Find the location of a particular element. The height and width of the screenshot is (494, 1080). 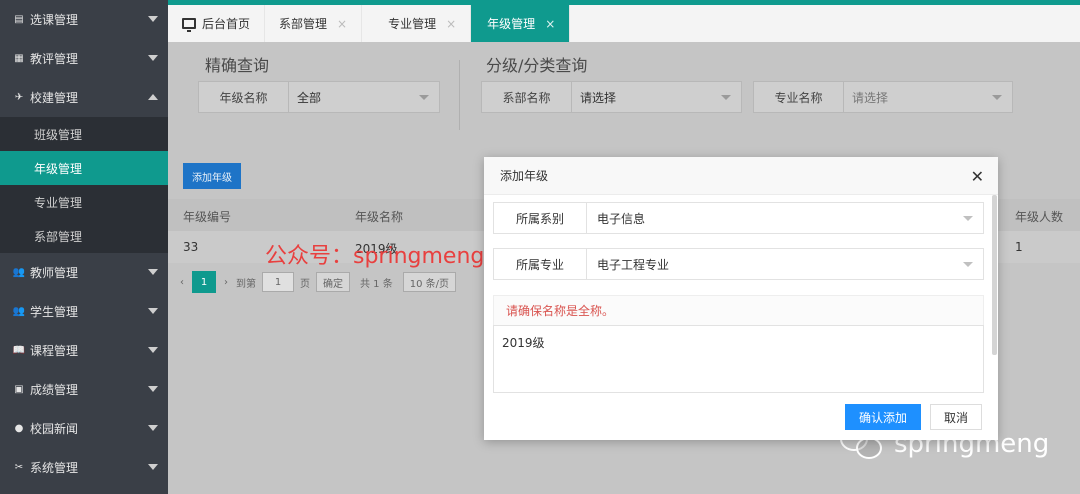

sidebar-item-teachers: 👥 教师管理 is located at coordinates (84, 272).